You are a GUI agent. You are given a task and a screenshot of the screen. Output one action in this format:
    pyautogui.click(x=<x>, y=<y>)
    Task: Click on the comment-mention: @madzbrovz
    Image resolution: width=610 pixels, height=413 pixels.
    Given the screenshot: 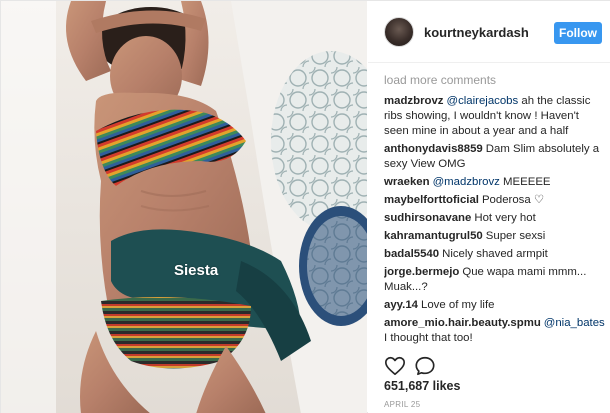 What is the action you would take?
    pyautogui.click(x=466, y=182)
    